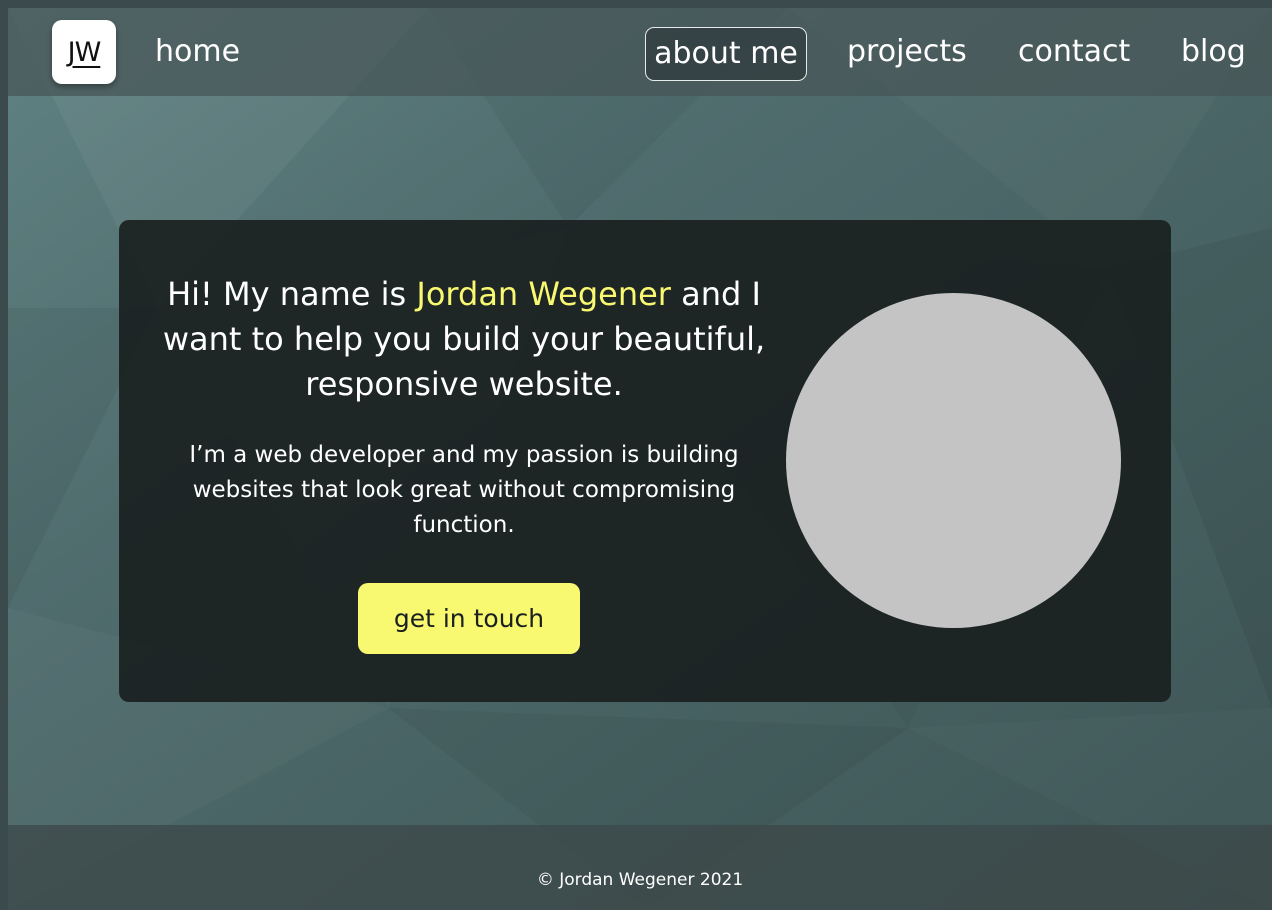  I want to click on nav-blog-link: blog, so click(1213, 52).